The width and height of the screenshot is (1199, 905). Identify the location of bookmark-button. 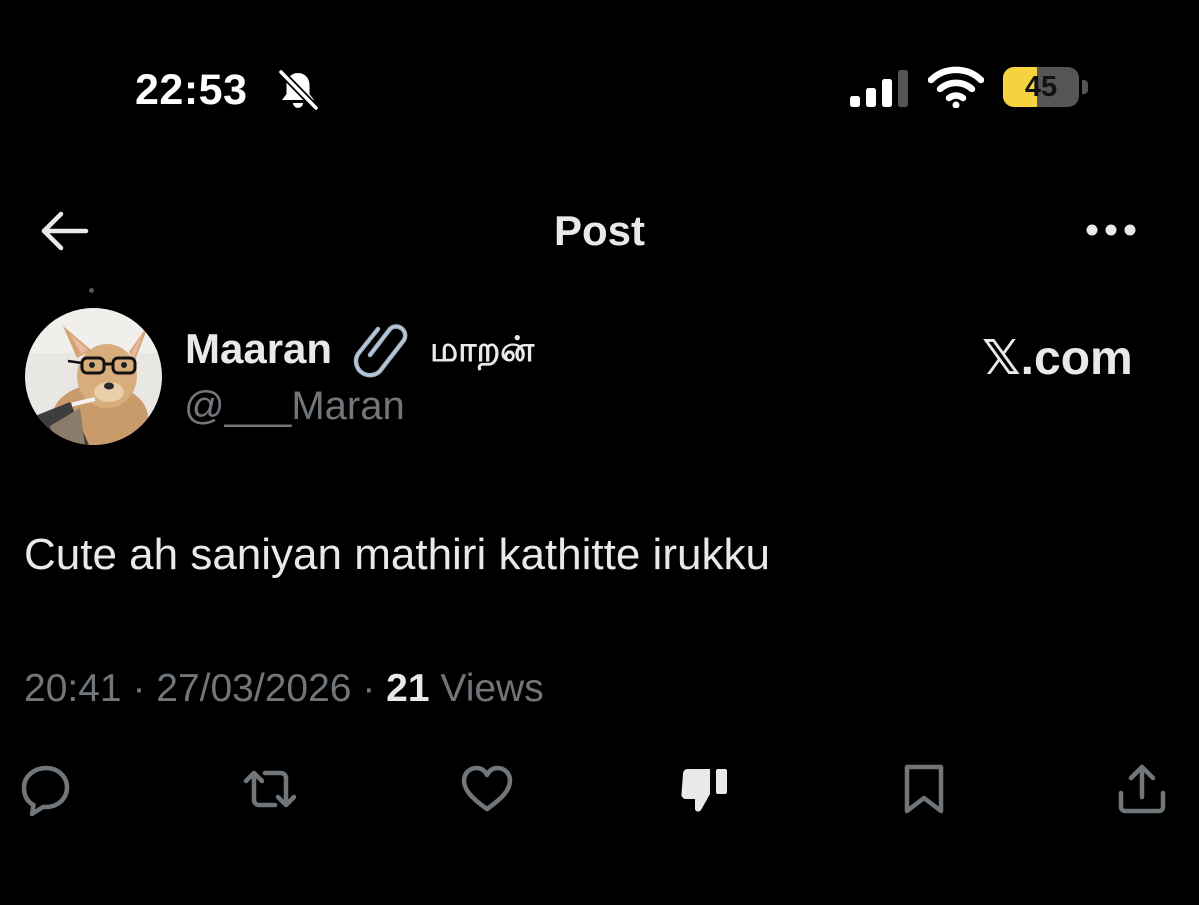
(924, 789).